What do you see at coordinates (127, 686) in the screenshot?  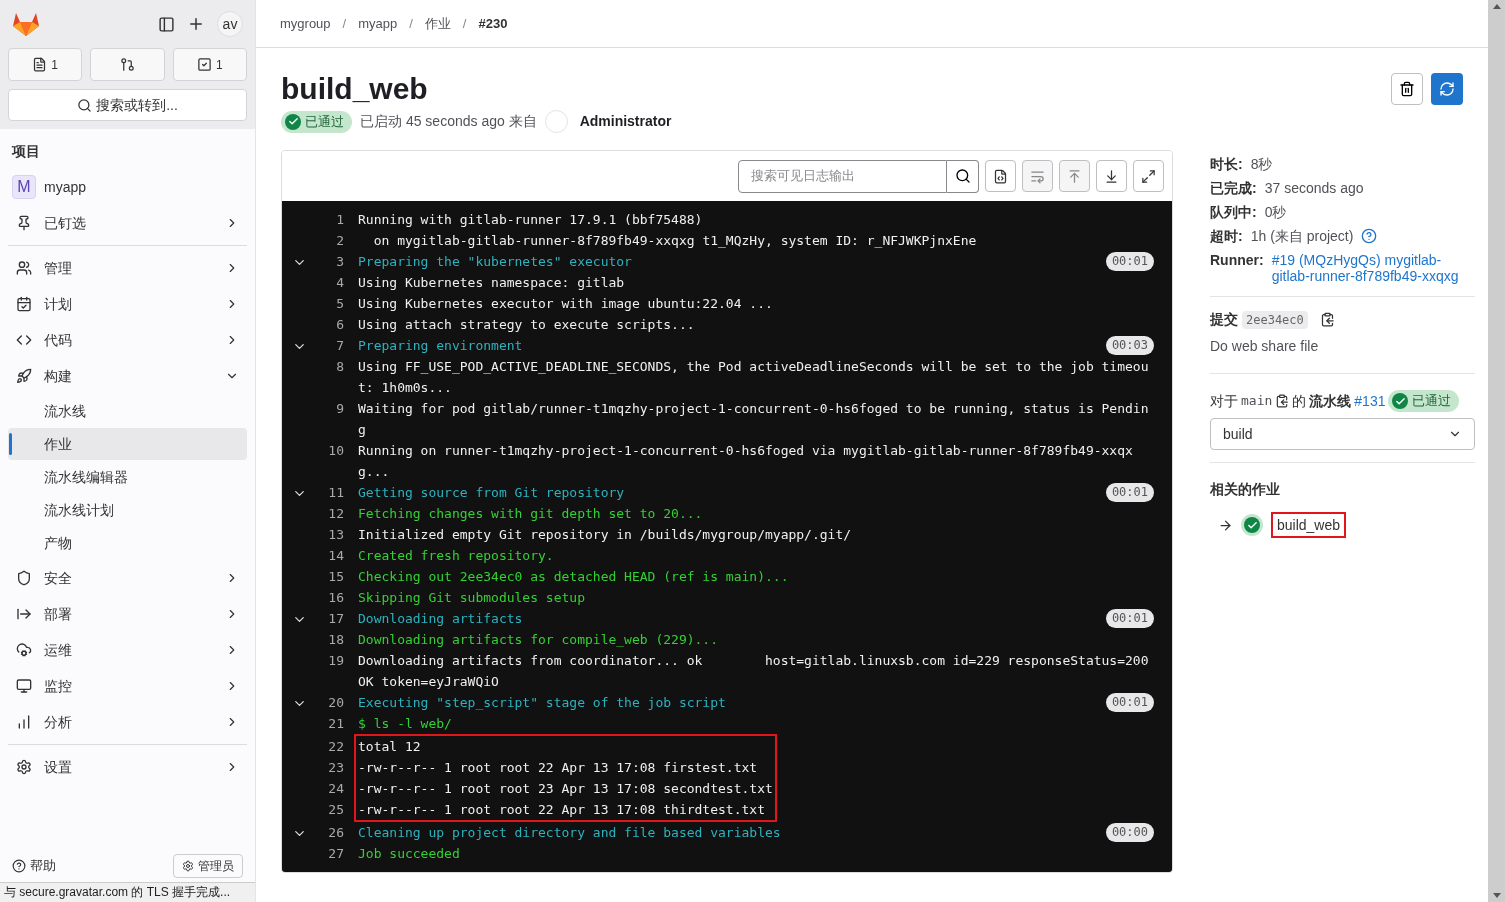 I see `nav-item: 监控` at bounding box center [127, 686].